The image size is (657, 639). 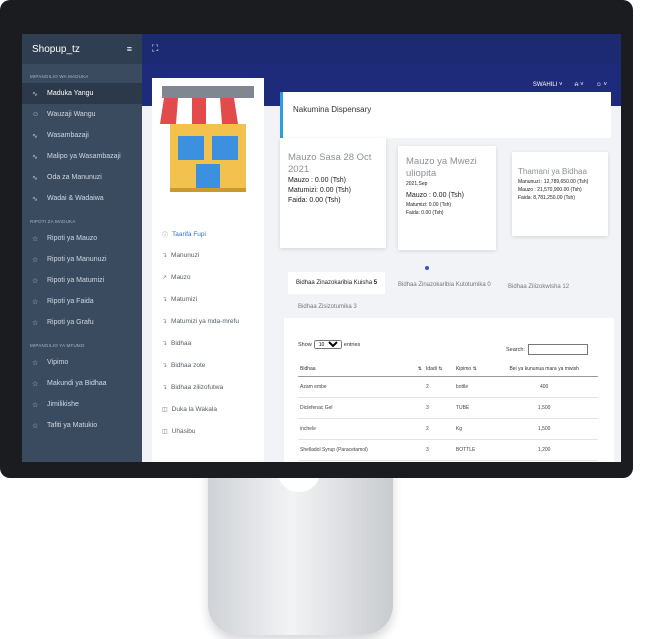 I want to click on carousel-indicator, so click(x=427, y=268).